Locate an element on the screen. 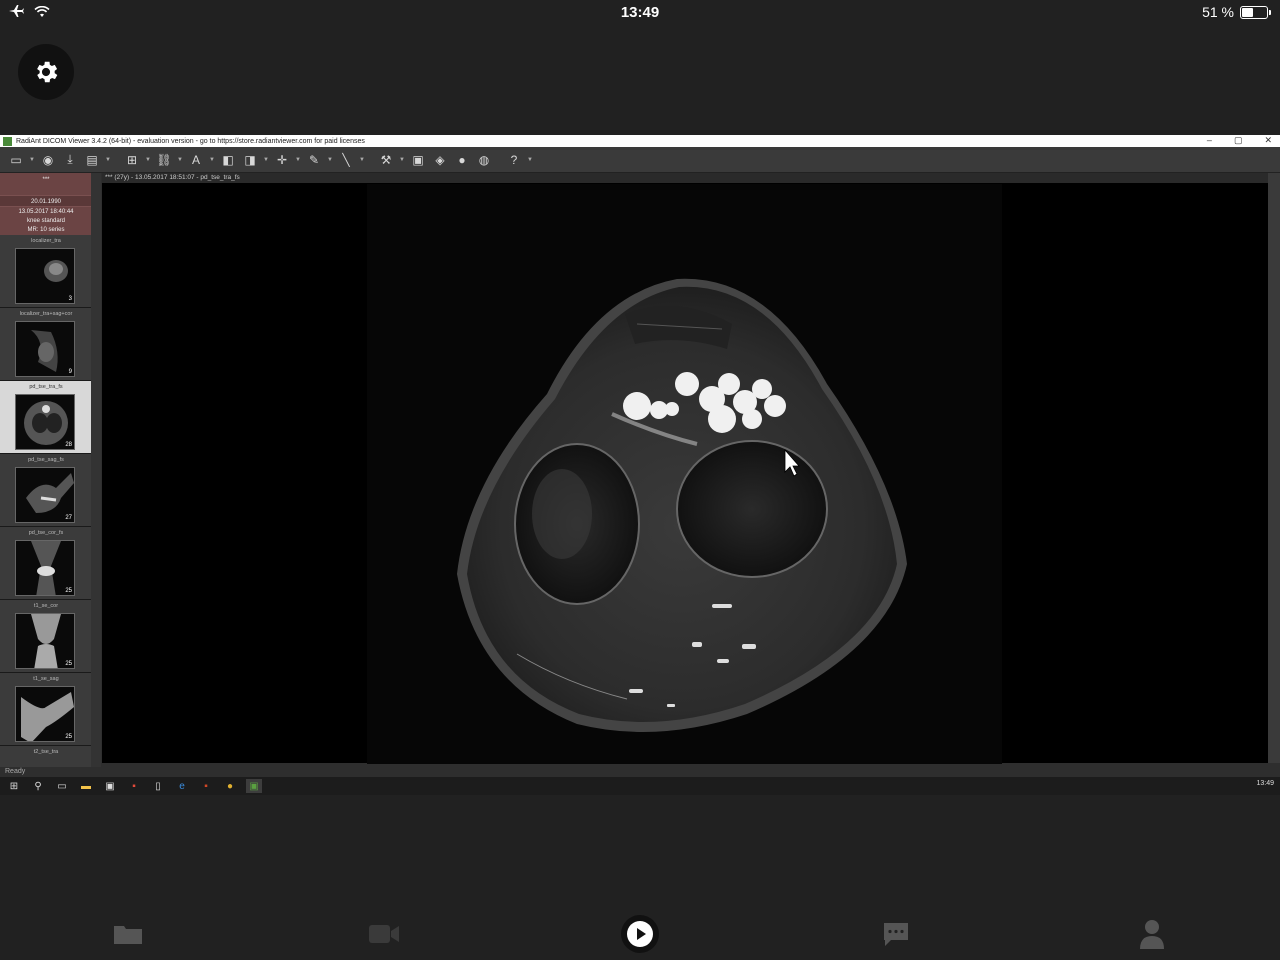  contrast-icon: ◨ is located at coordinates (250, 160).